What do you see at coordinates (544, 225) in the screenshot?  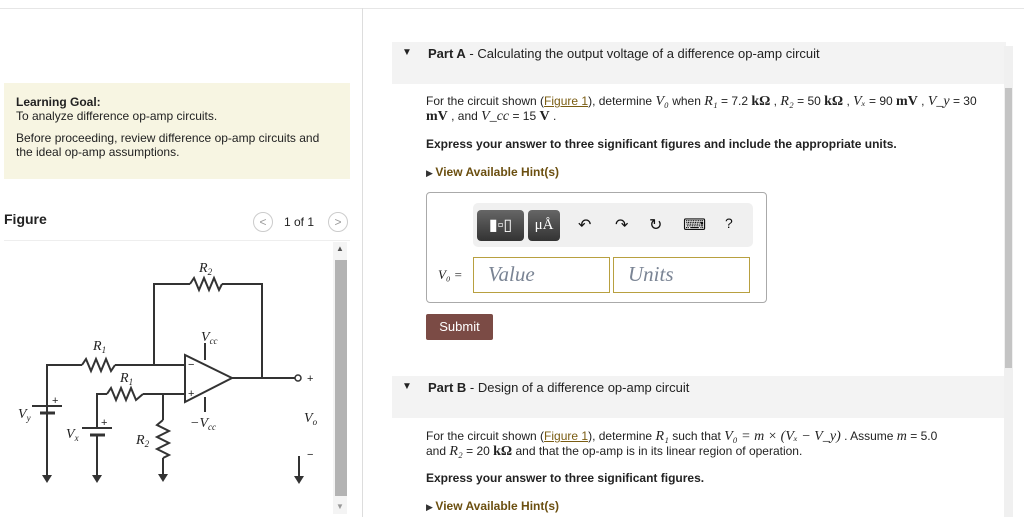 I see `units-button: μÅ` at bounding box center [544, 225].